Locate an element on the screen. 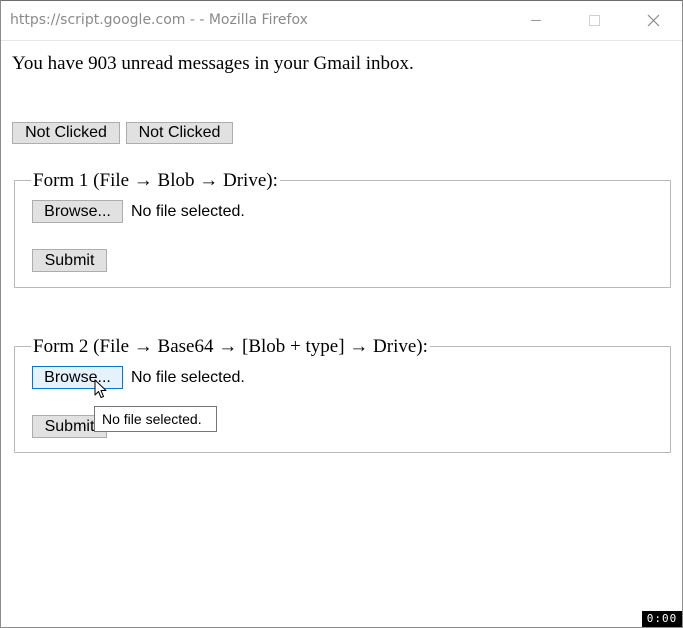 Image resolution: width=683 pixels, height=628 pixels. close-icon is located at coordinates (653, 20).